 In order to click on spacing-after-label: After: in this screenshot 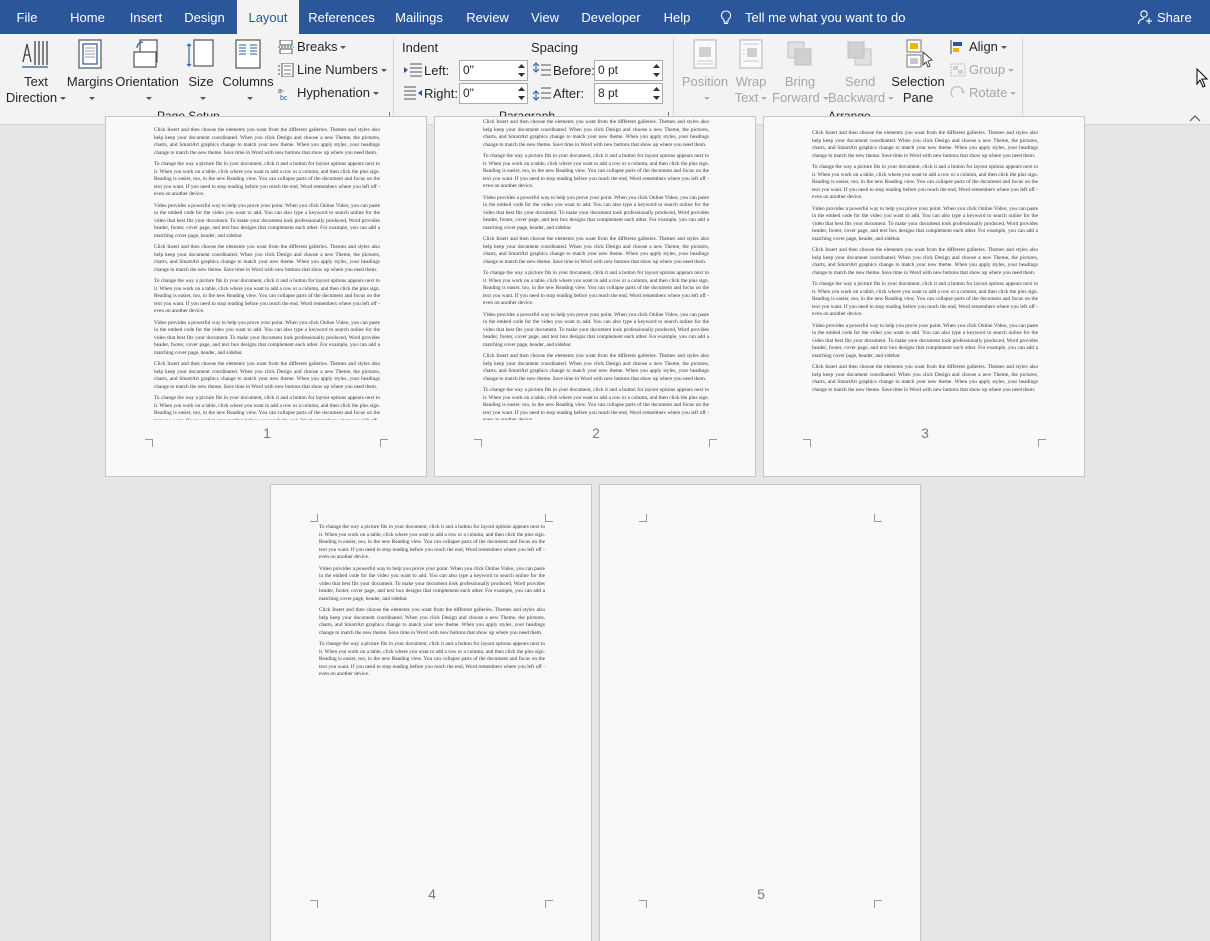, I will do `click(569, 93)`.